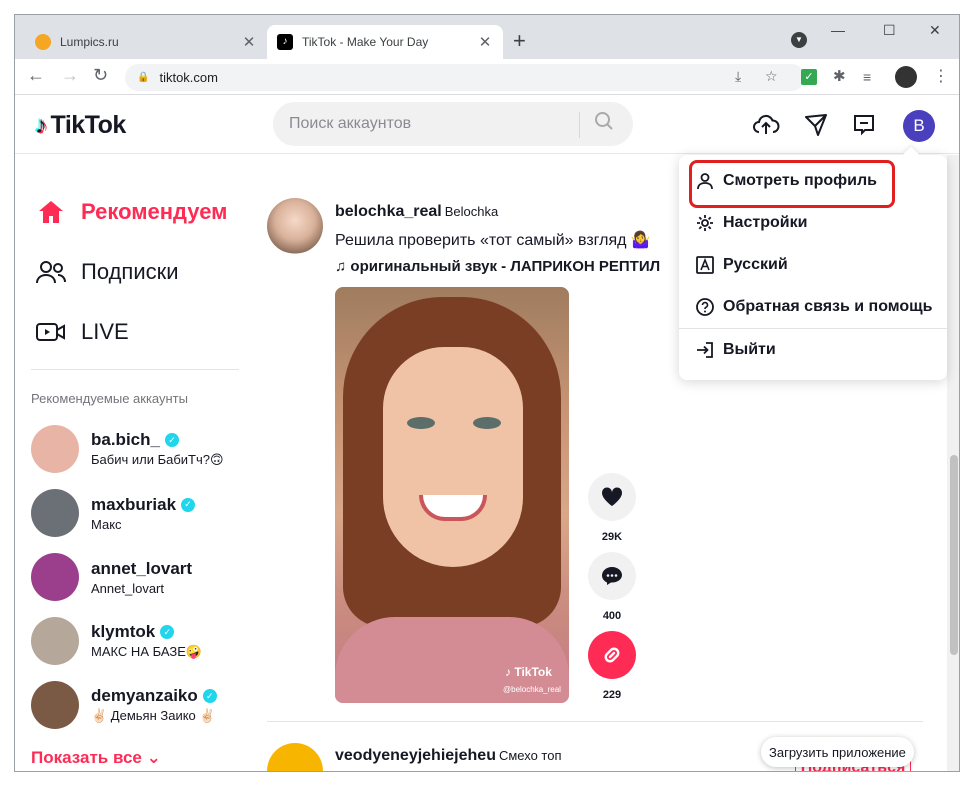 The height and width of the screenshot is (786, 974). Describe the element at coordinates (612, 537) in the screenshot. I see `like-count: 29K` at that location.